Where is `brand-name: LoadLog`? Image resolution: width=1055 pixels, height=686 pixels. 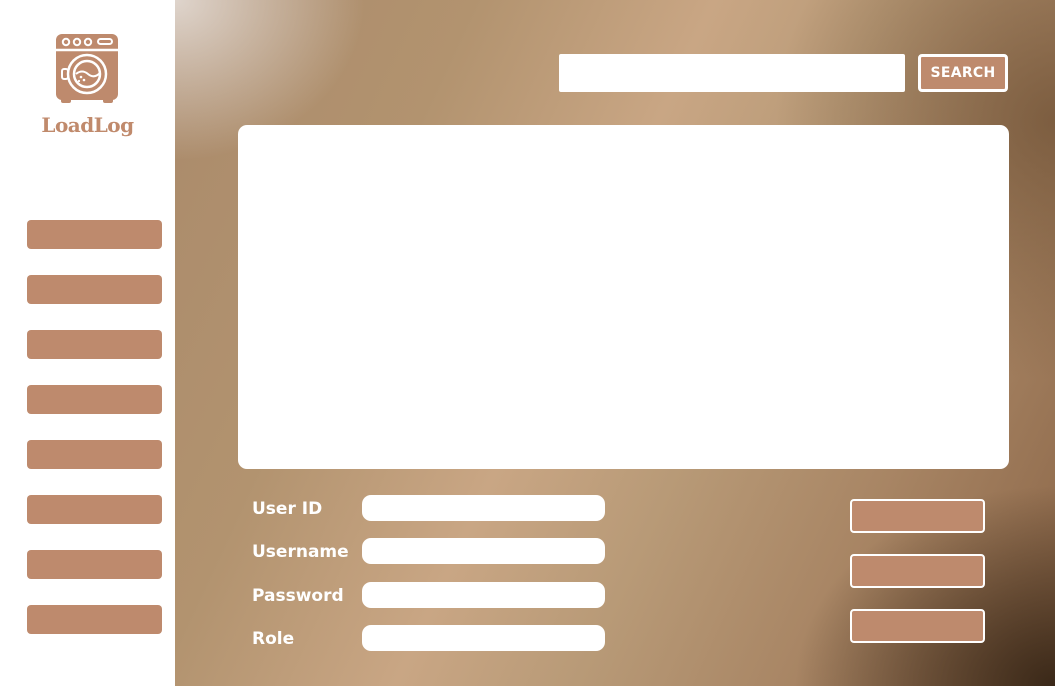 brand-name: LoadLog is located at coordinates (87, 125).